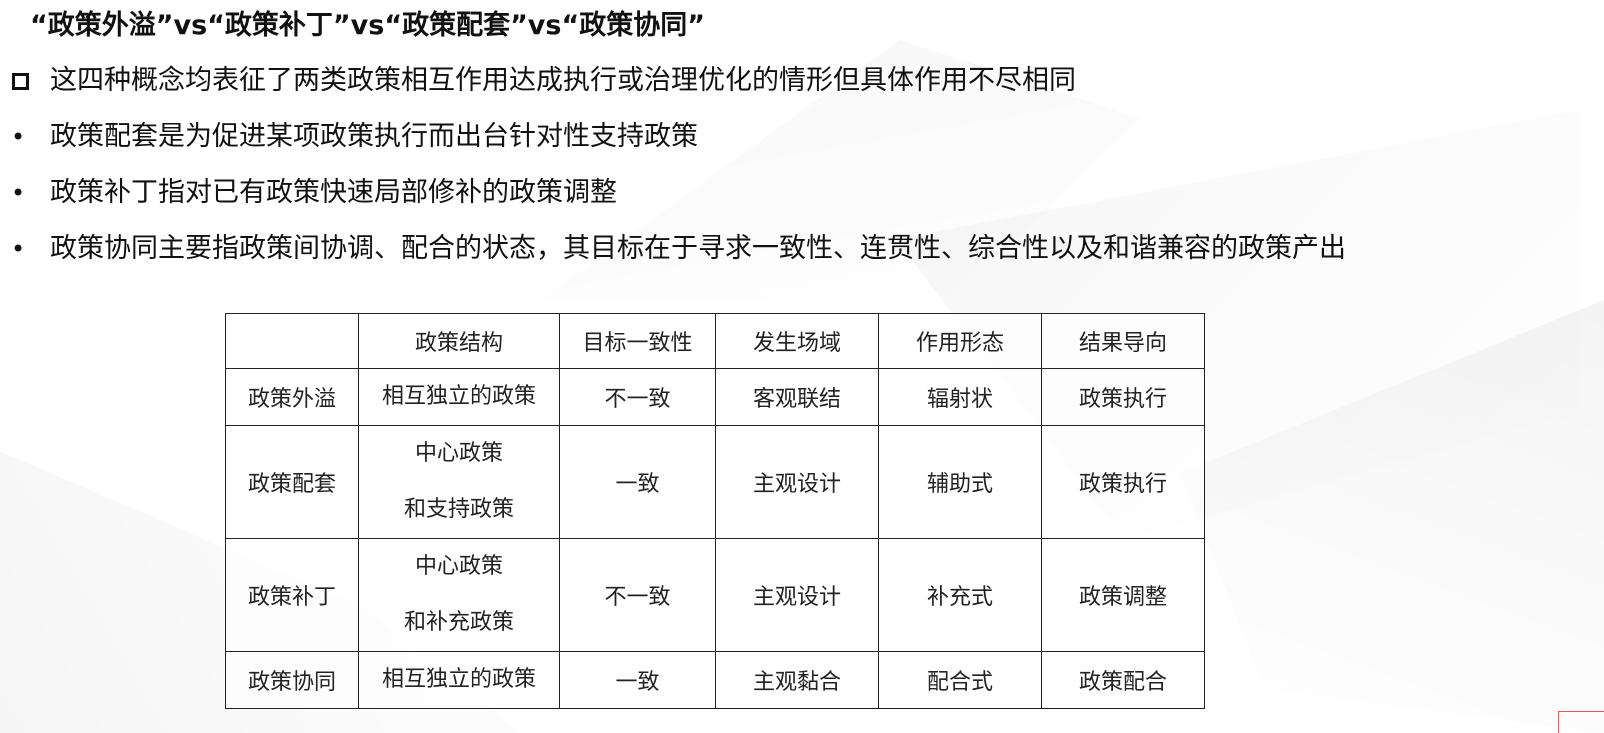  What do you see at coordinates (1123, 680) in the screenshot?
I see `outcome-cell: 政策配合` at bounding box center [1123, 680].